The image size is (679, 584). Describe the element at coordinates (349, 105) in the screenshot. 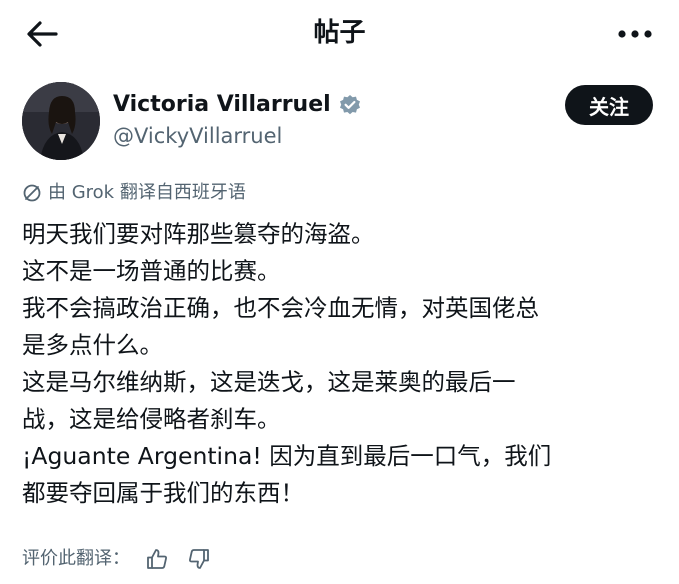

I see `verified-badge-icon` at that location.